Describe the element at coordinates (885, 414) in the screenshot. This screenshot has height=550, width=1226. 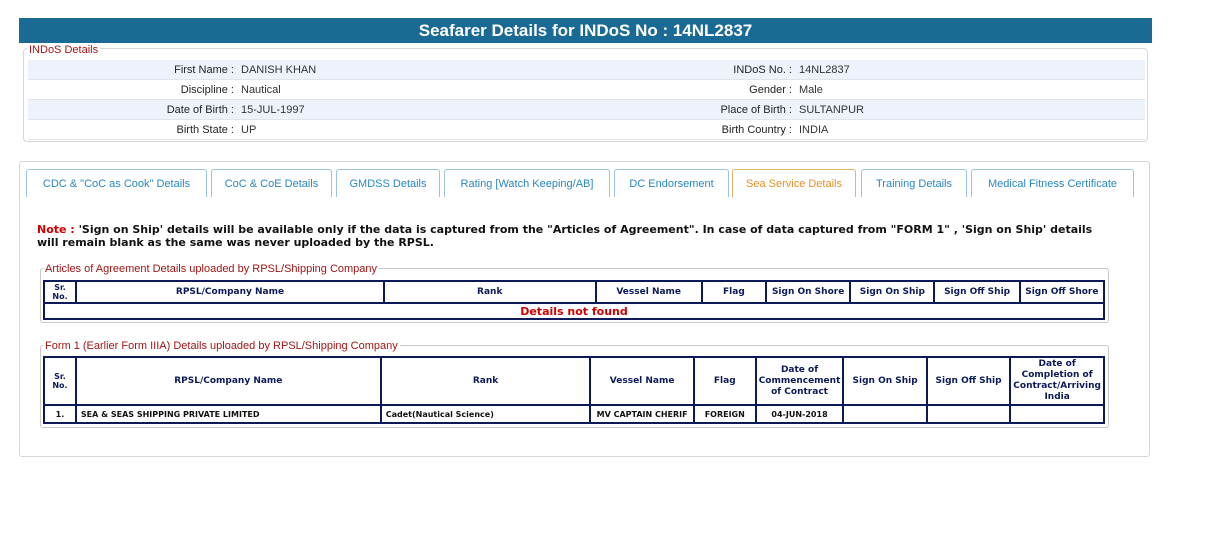
I see `cell-sign-on-ship` at that location.